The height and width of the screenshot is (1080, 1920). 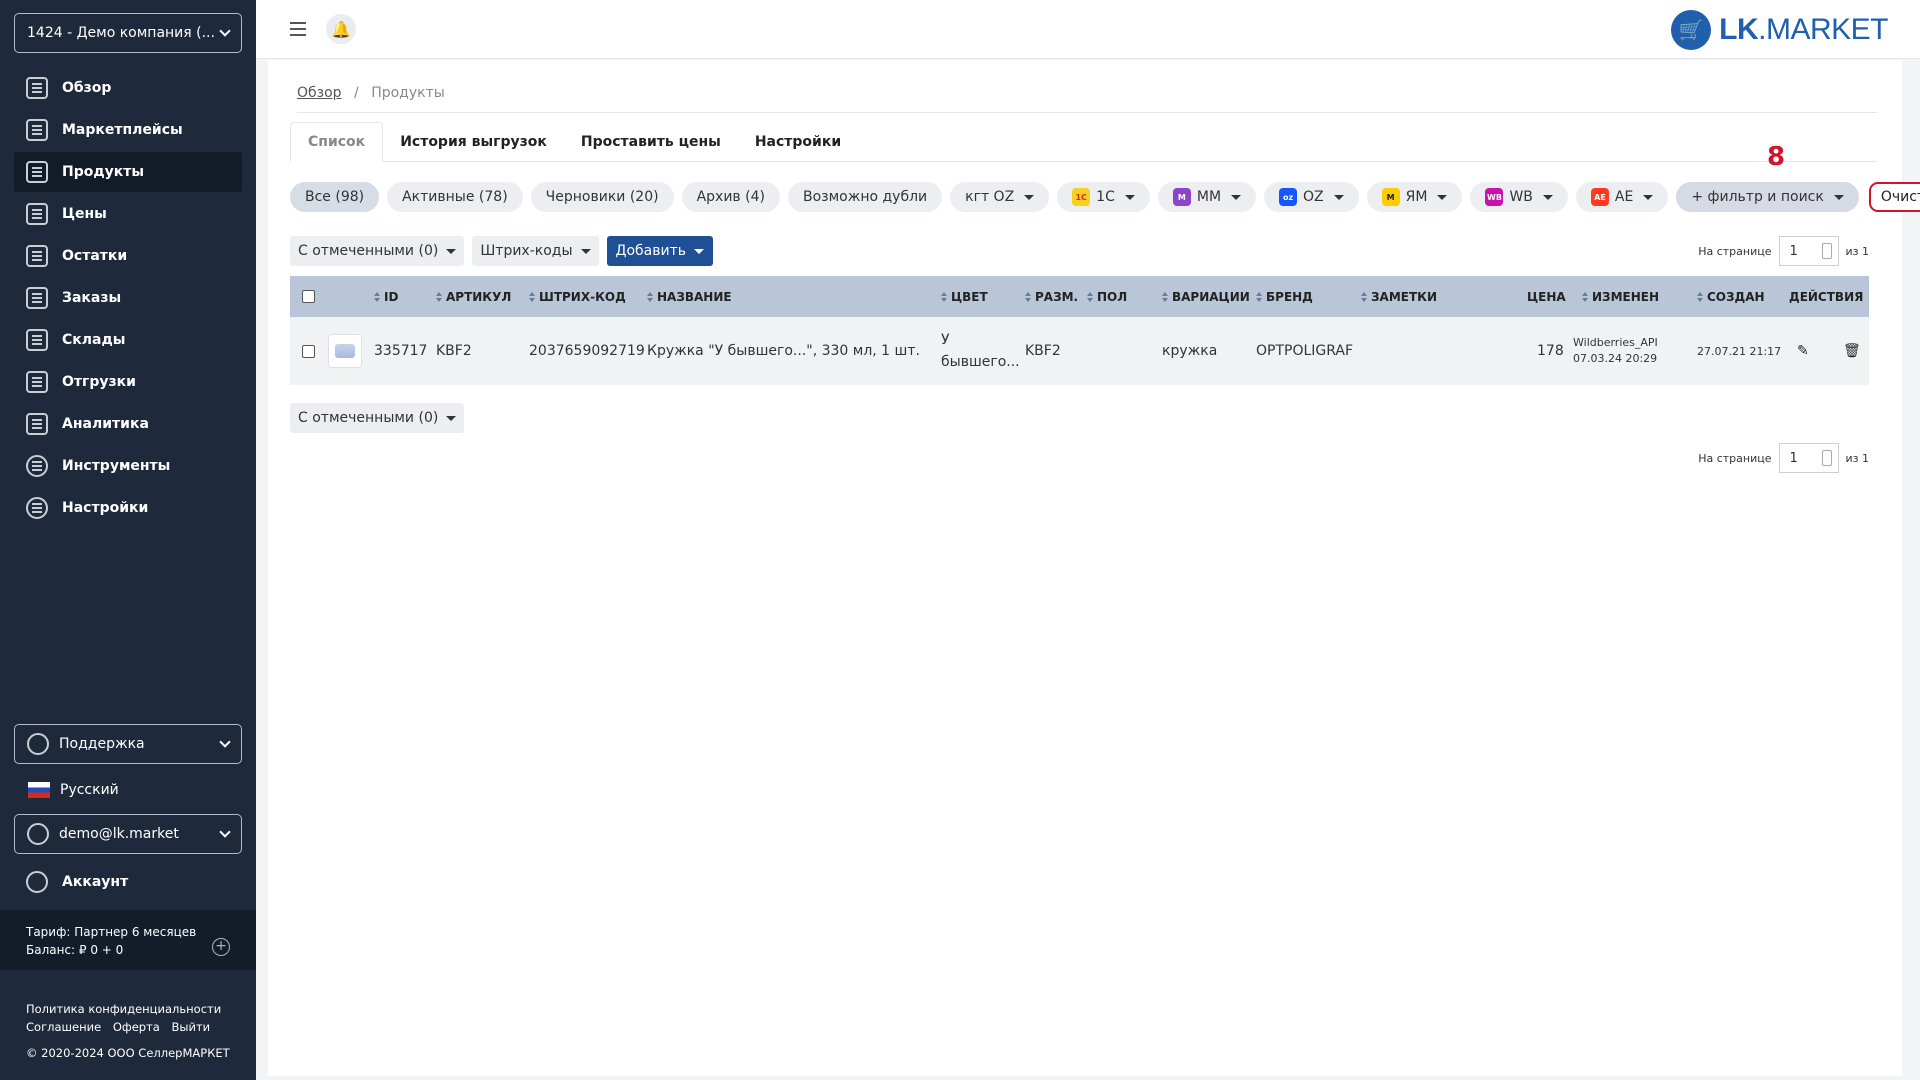 I want to click on tab-list: Список, so click(x=337, y=142).